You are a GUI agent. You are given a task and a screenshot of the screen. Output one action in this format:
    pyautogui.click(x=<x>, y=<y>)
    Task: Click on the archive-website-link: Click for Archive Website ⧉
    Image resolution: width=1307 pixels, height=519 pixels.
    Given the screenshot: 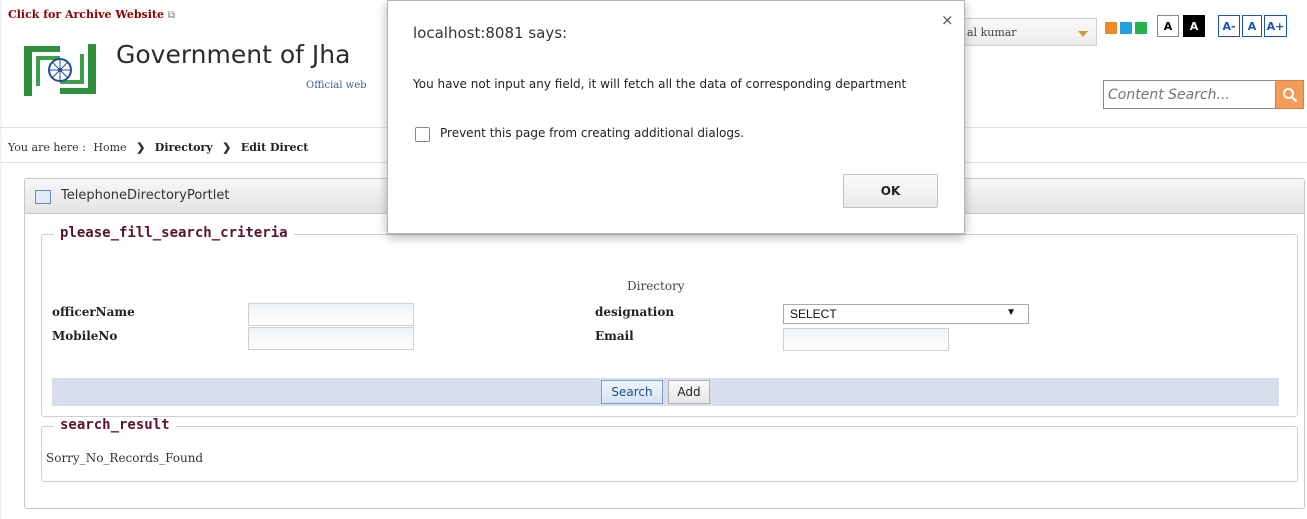 What is the action you would take?
    pyautogui.click(x=91, y=14)
    